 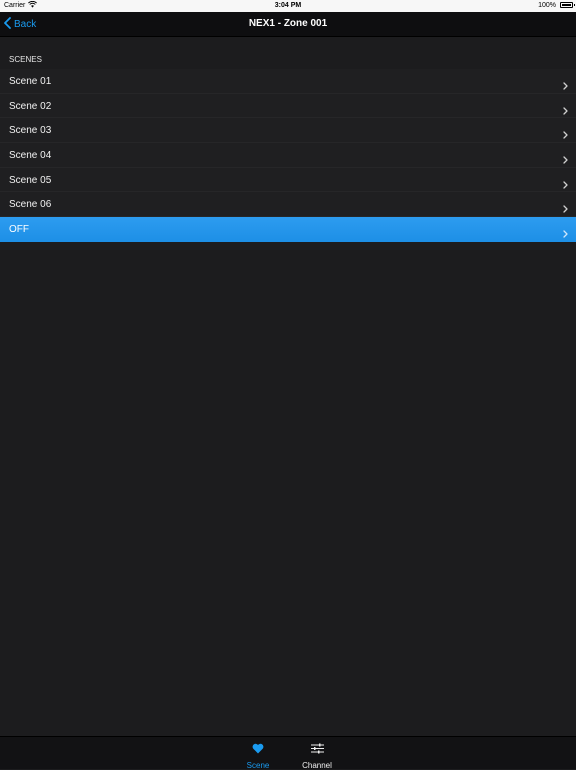 I want to click on page-title: NEX1 - Zone 001, so click(x=288, y=23).